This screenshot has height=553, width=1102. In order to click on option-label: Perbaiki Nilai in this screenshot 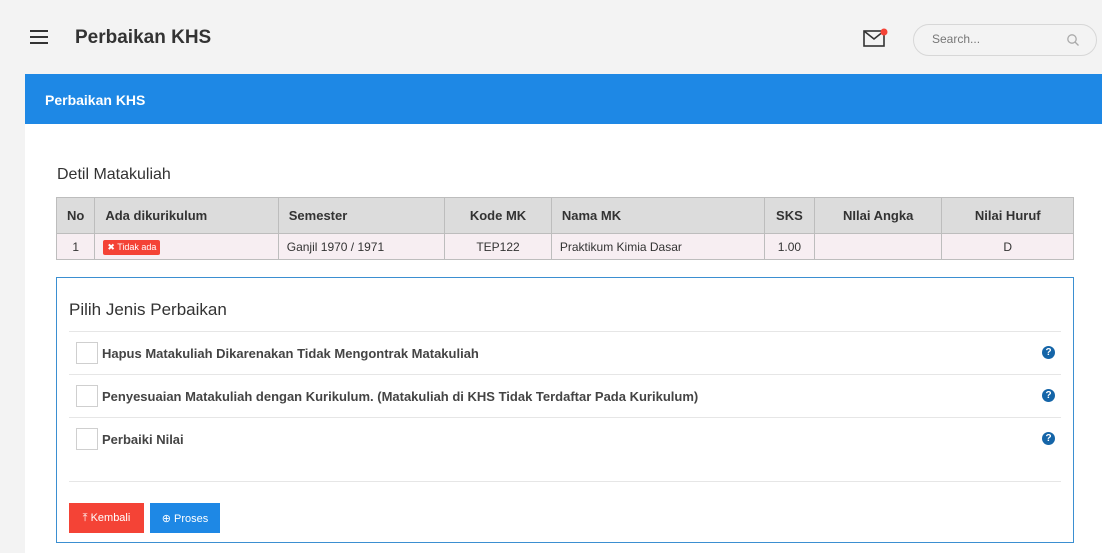, I will do `click(143, 439)`.